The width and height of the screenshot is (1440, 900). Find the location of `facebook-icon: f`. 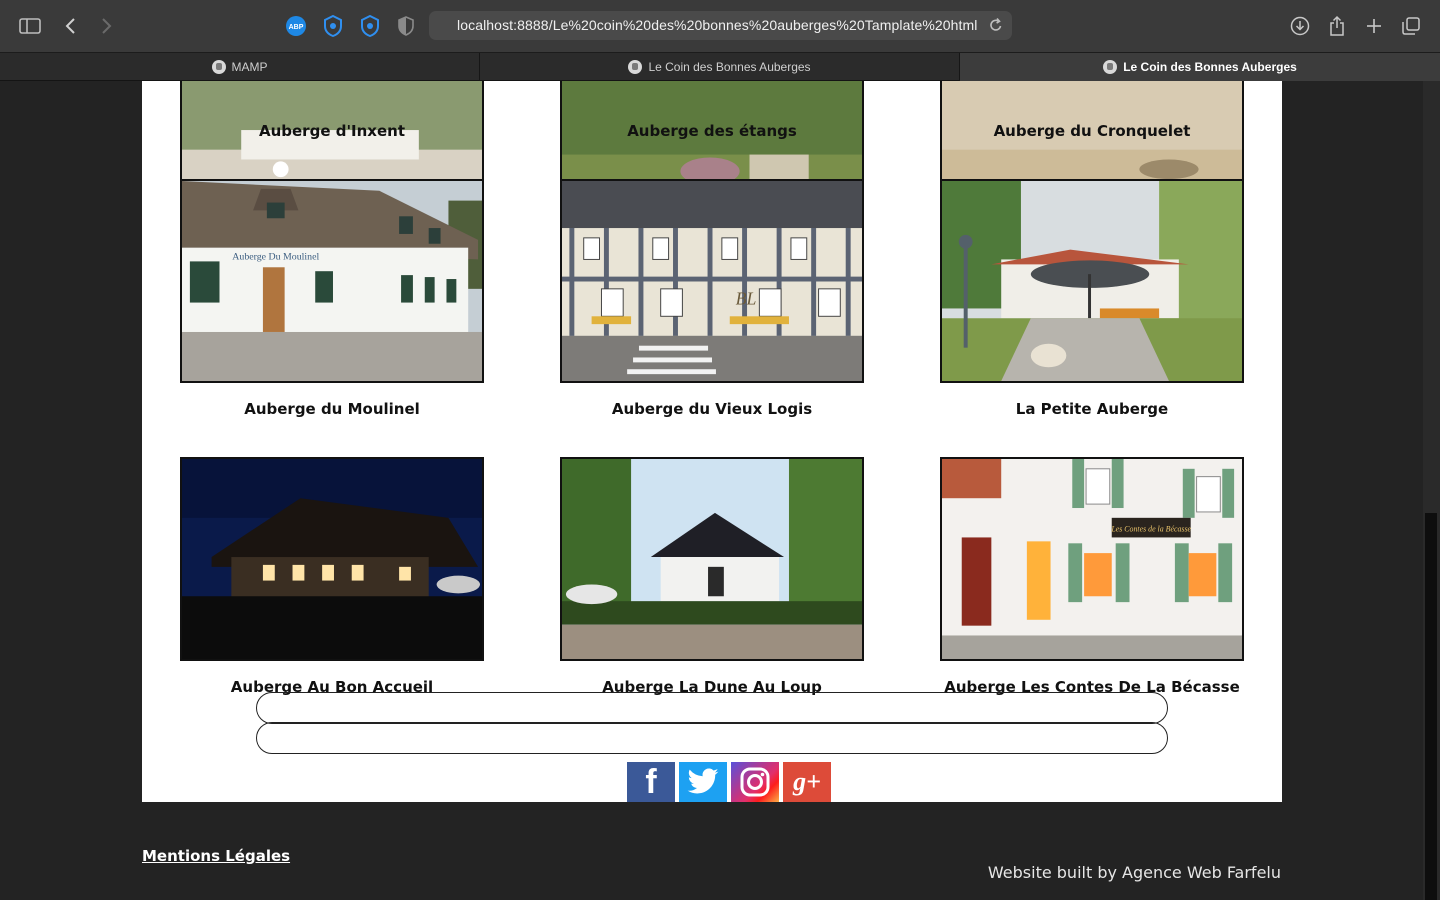

facebook-icon: f is located at coordinates (651, 782).